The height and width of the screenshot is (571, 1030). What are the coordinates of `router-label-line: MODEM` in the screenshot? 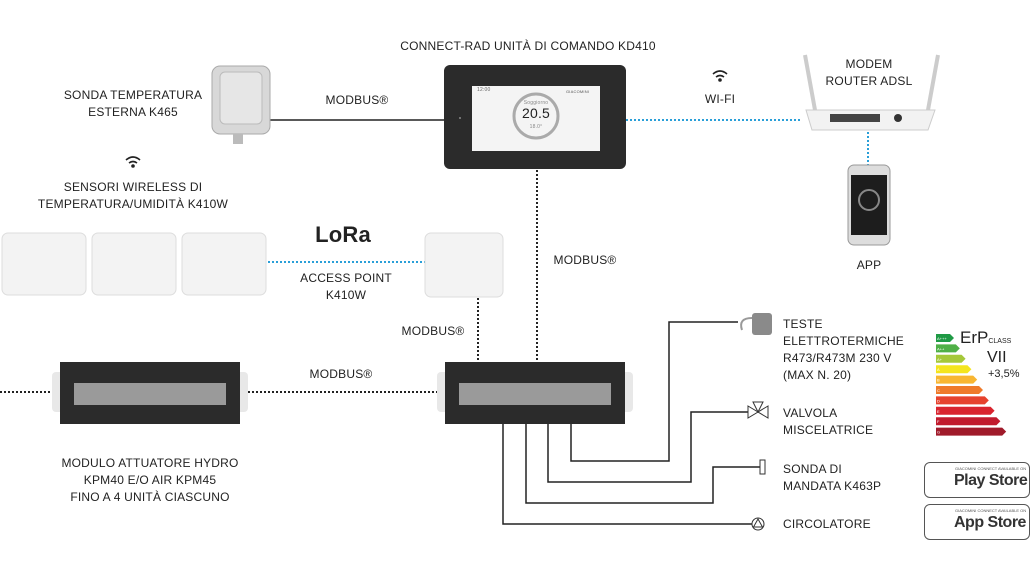 It's located at (869, 64).